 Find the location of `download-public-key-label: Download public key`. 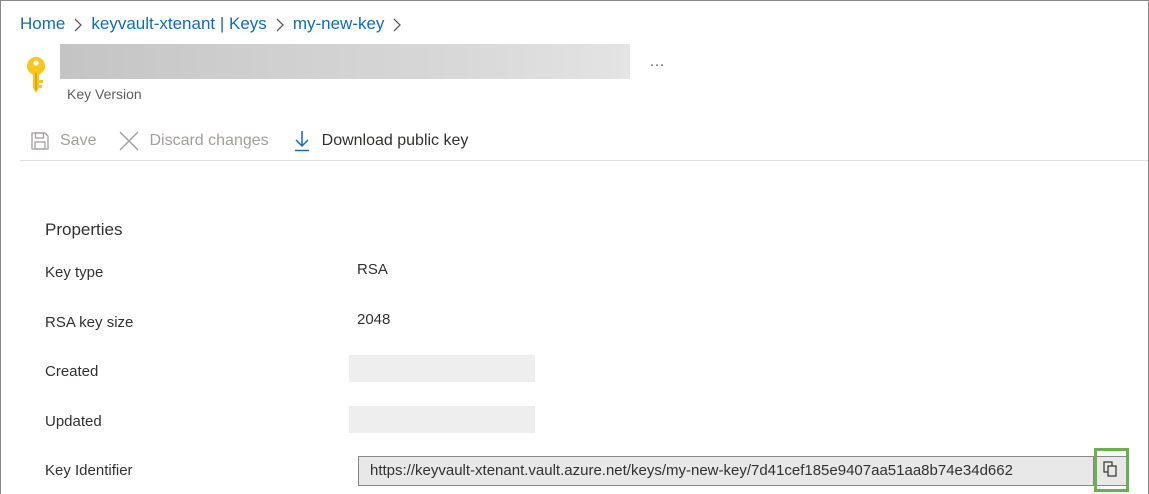

download-public-key-label: Download public key is located at coordinates (395, 140).